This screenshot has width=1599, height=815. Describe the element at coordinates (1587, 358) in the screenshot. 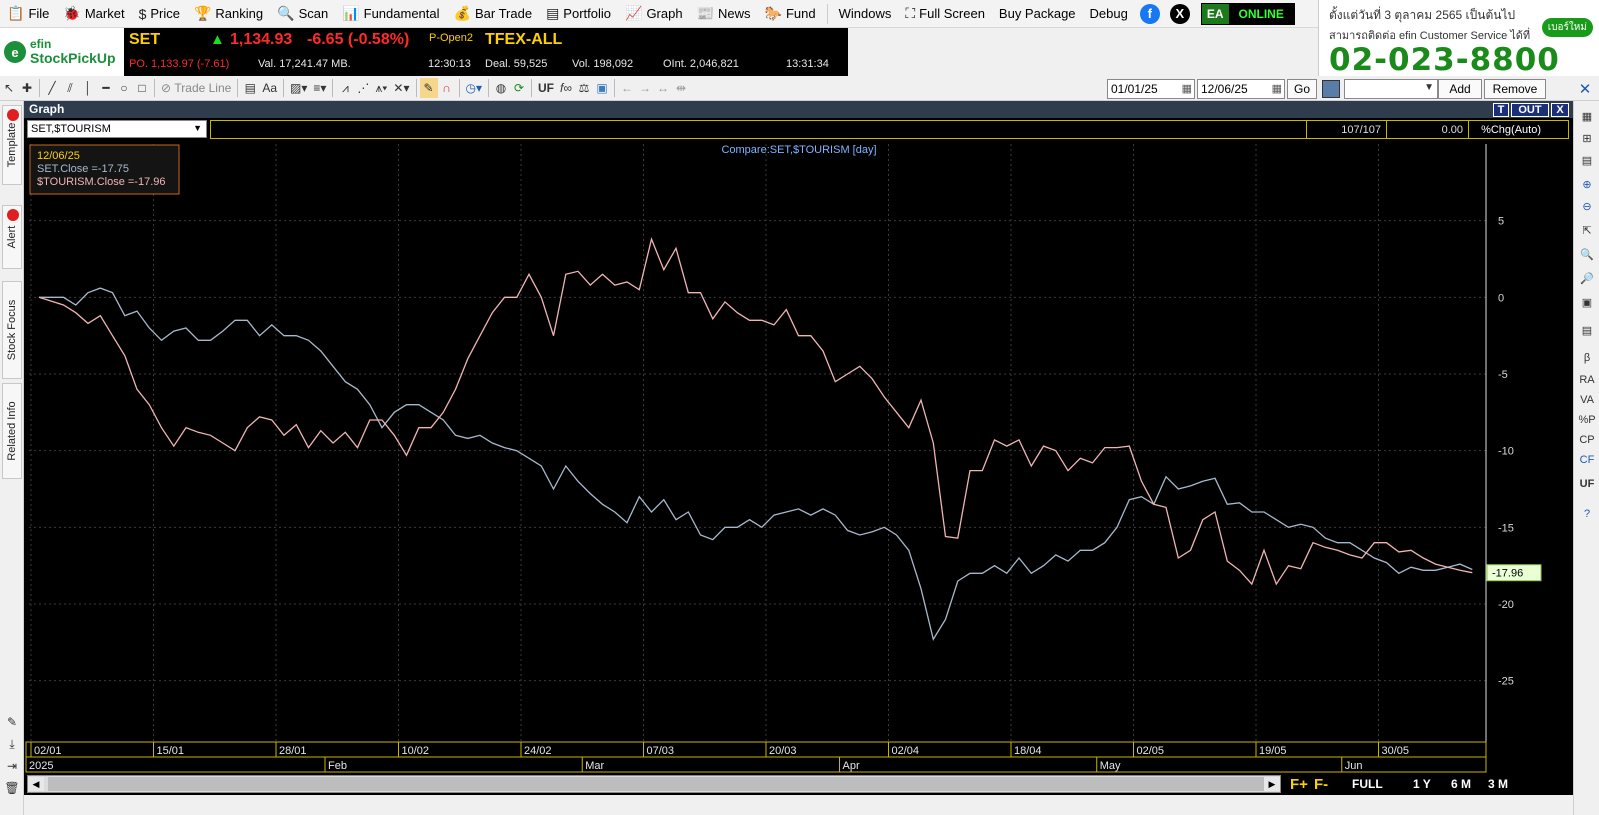

I see `right-tool-: β` at that location.